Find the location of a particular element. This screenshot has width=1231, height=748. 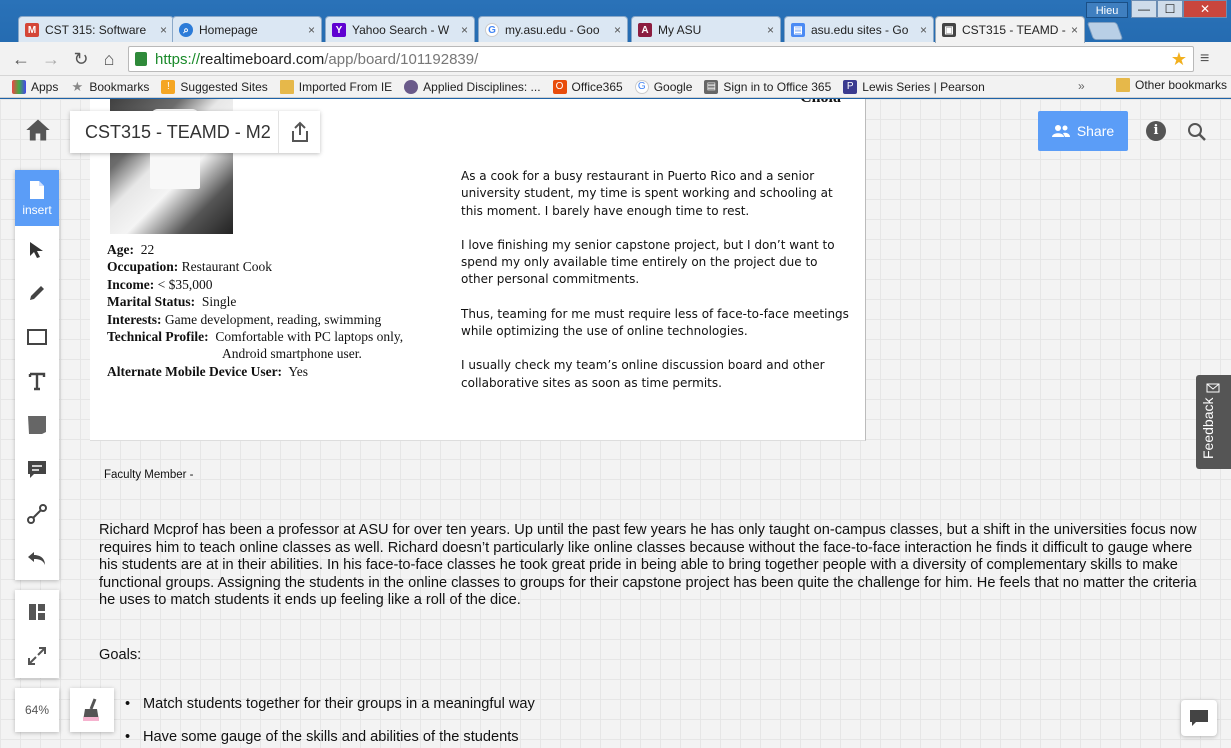

upload-share-icon is located at coordinates (299, 131).